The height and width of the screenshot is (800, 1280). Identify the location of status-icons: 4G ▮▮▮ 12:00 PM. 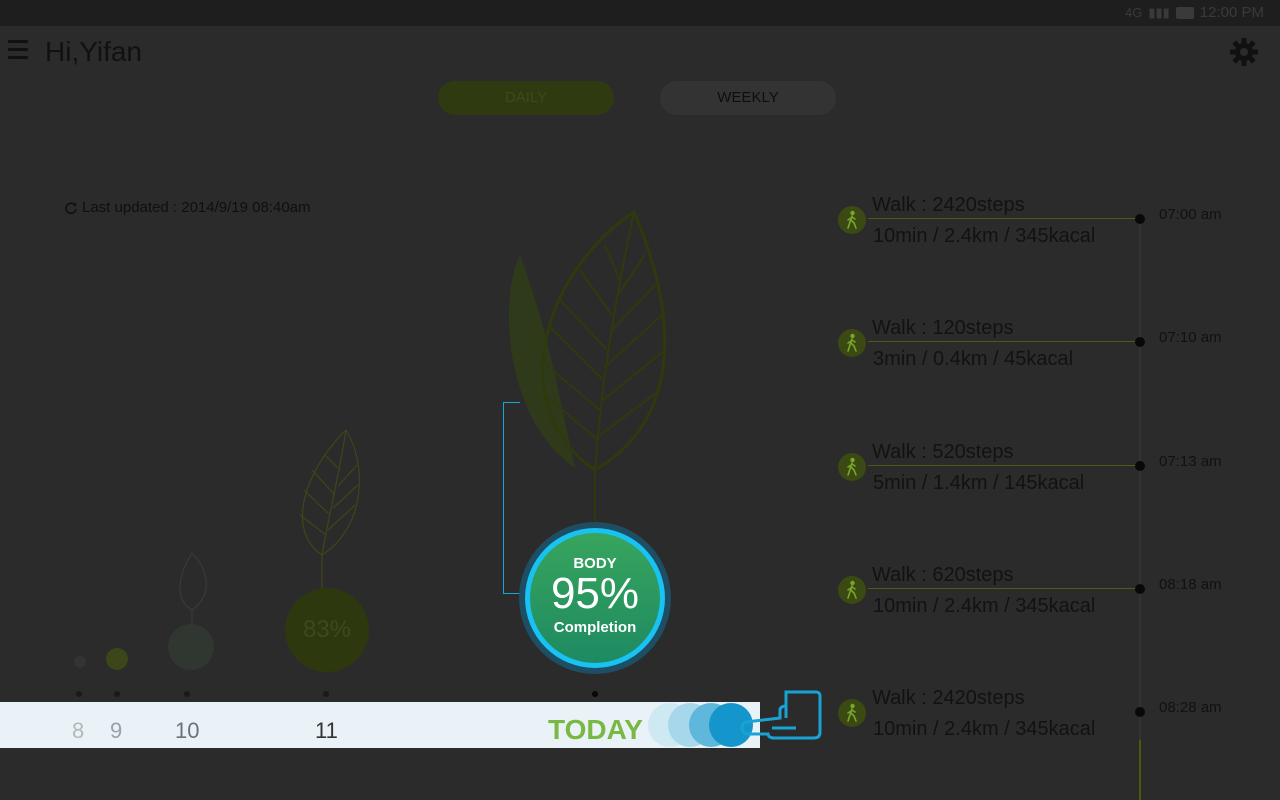
(1194, 12).